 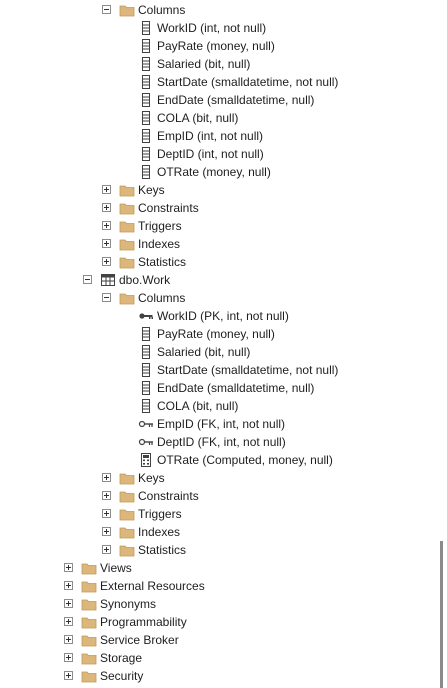 I want to click on foreign-key-icon, so click(x=146, y=442).